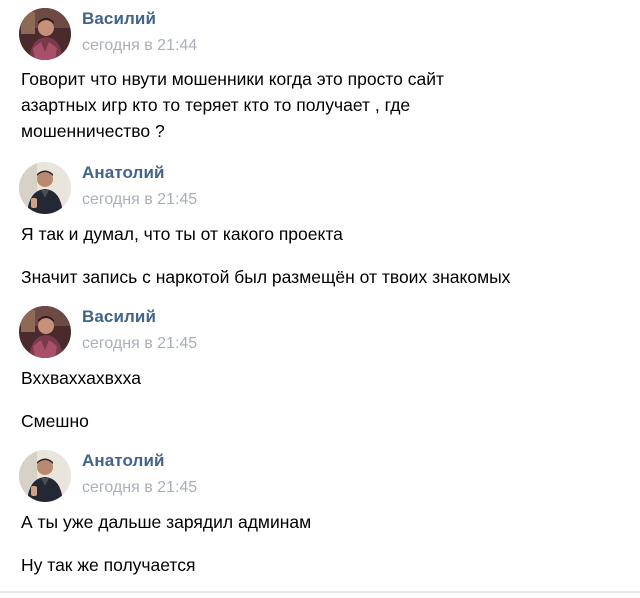 Image resolution: width=640 pixels, height=598 pixels. What do you see at coordinates (81, 378) in the screenshot?
I see `message-text: Вххваххахвхха` at bounding box center [81, 378].